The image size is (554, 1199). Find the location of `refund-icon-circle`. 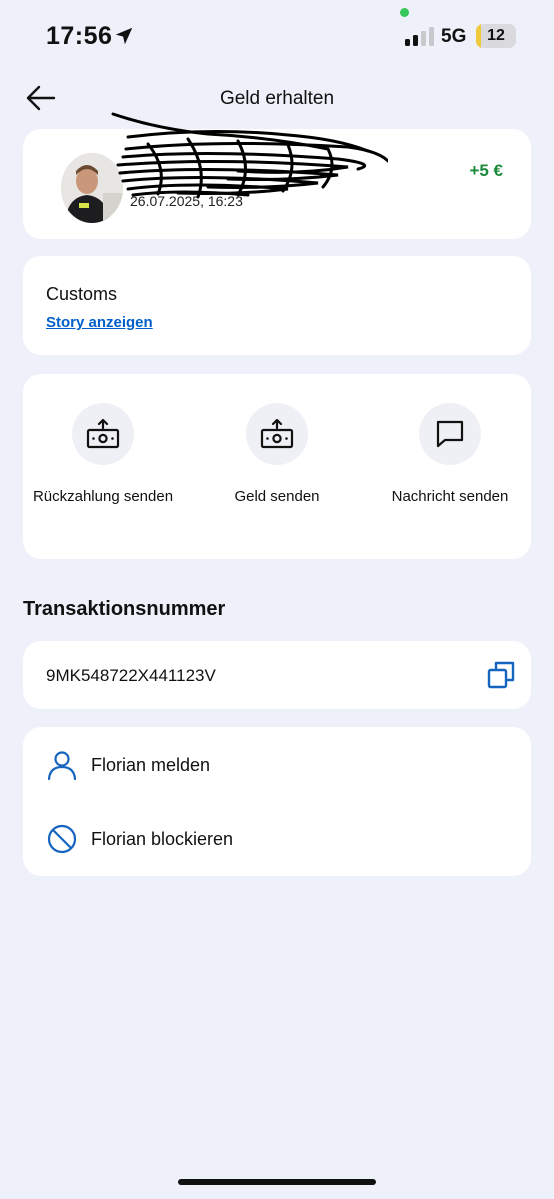

refund-icon-circle is located at coordinates (103, 434).